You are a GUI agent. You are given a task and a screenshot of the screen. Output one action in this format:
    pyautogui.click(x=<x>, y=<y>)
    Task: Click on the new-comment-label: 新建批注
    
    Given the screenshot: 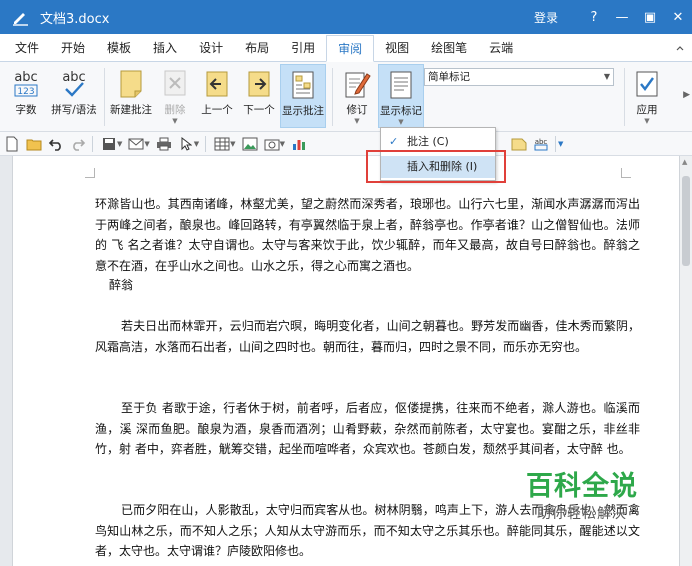 What is the action you would take?
    pyautogui.click(x=131, y=110)
    